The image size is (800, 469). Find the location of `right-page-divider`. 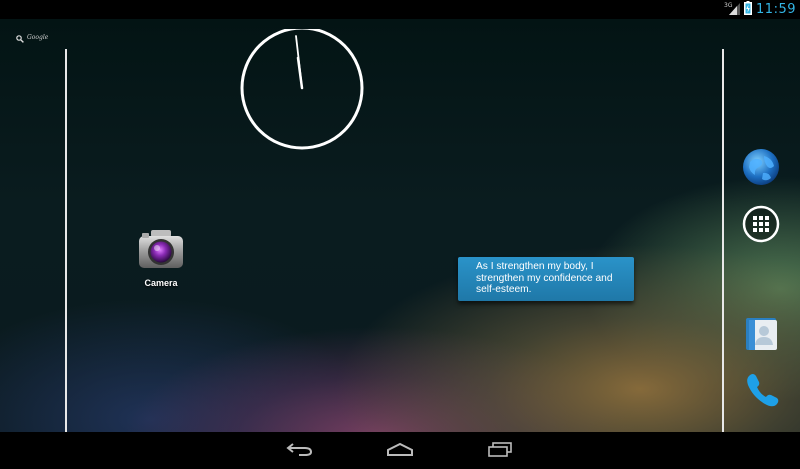

right-page-divider is located at coordinates (723, 240).